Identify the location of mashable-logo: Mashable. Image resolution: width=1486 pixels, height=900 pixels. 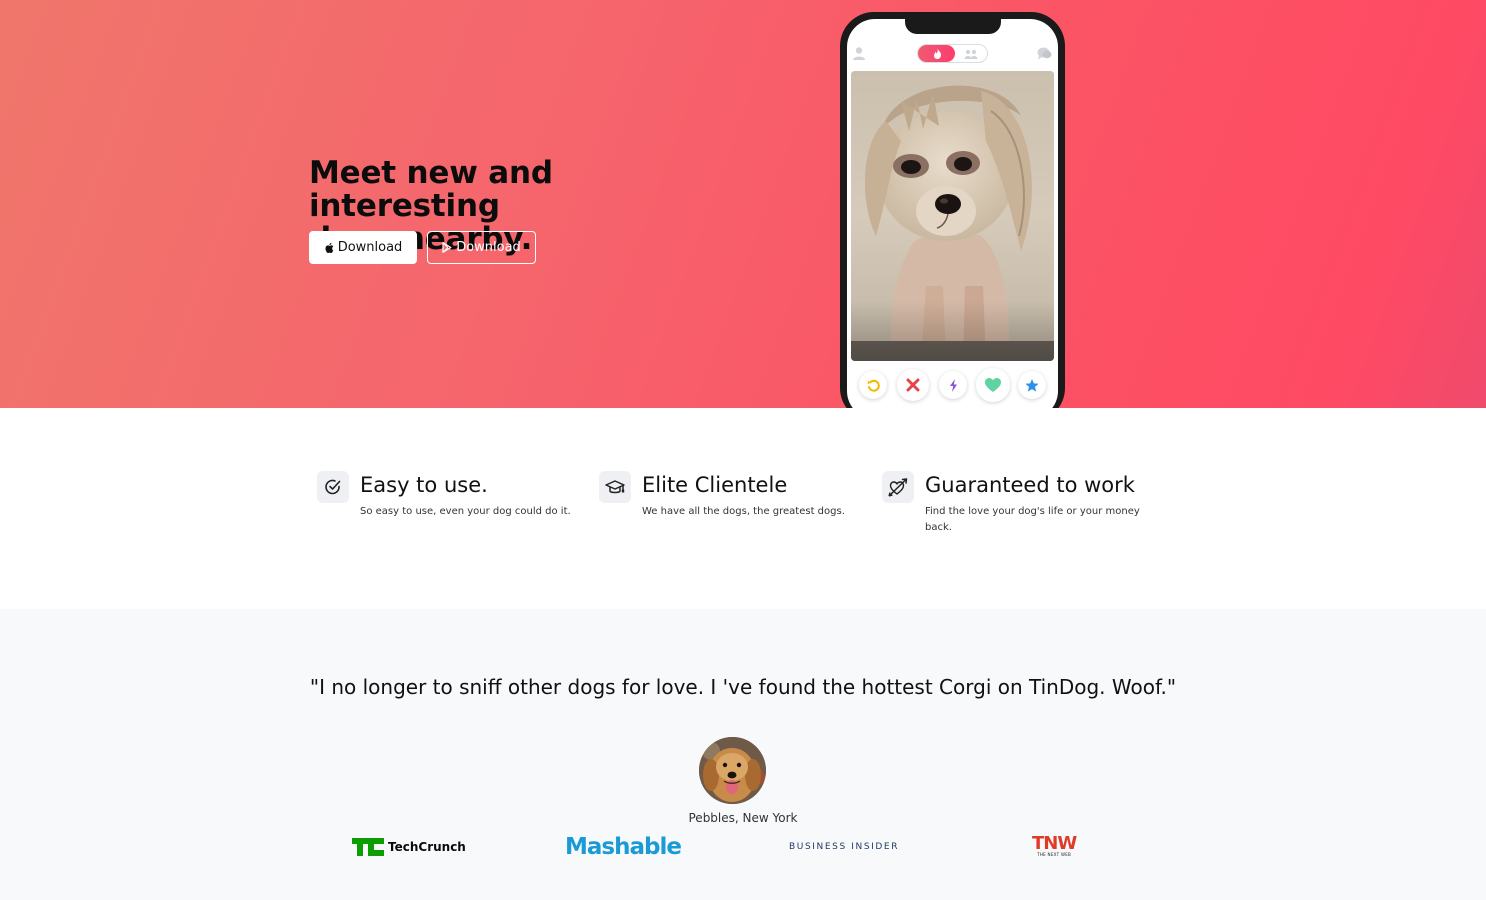
(623, 847).